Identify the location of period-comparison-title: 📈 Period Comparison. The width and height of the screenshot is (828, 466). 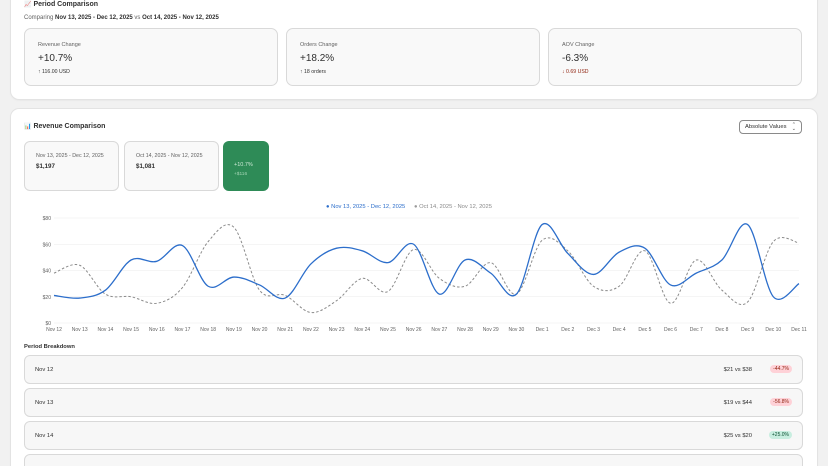
(61, 4).